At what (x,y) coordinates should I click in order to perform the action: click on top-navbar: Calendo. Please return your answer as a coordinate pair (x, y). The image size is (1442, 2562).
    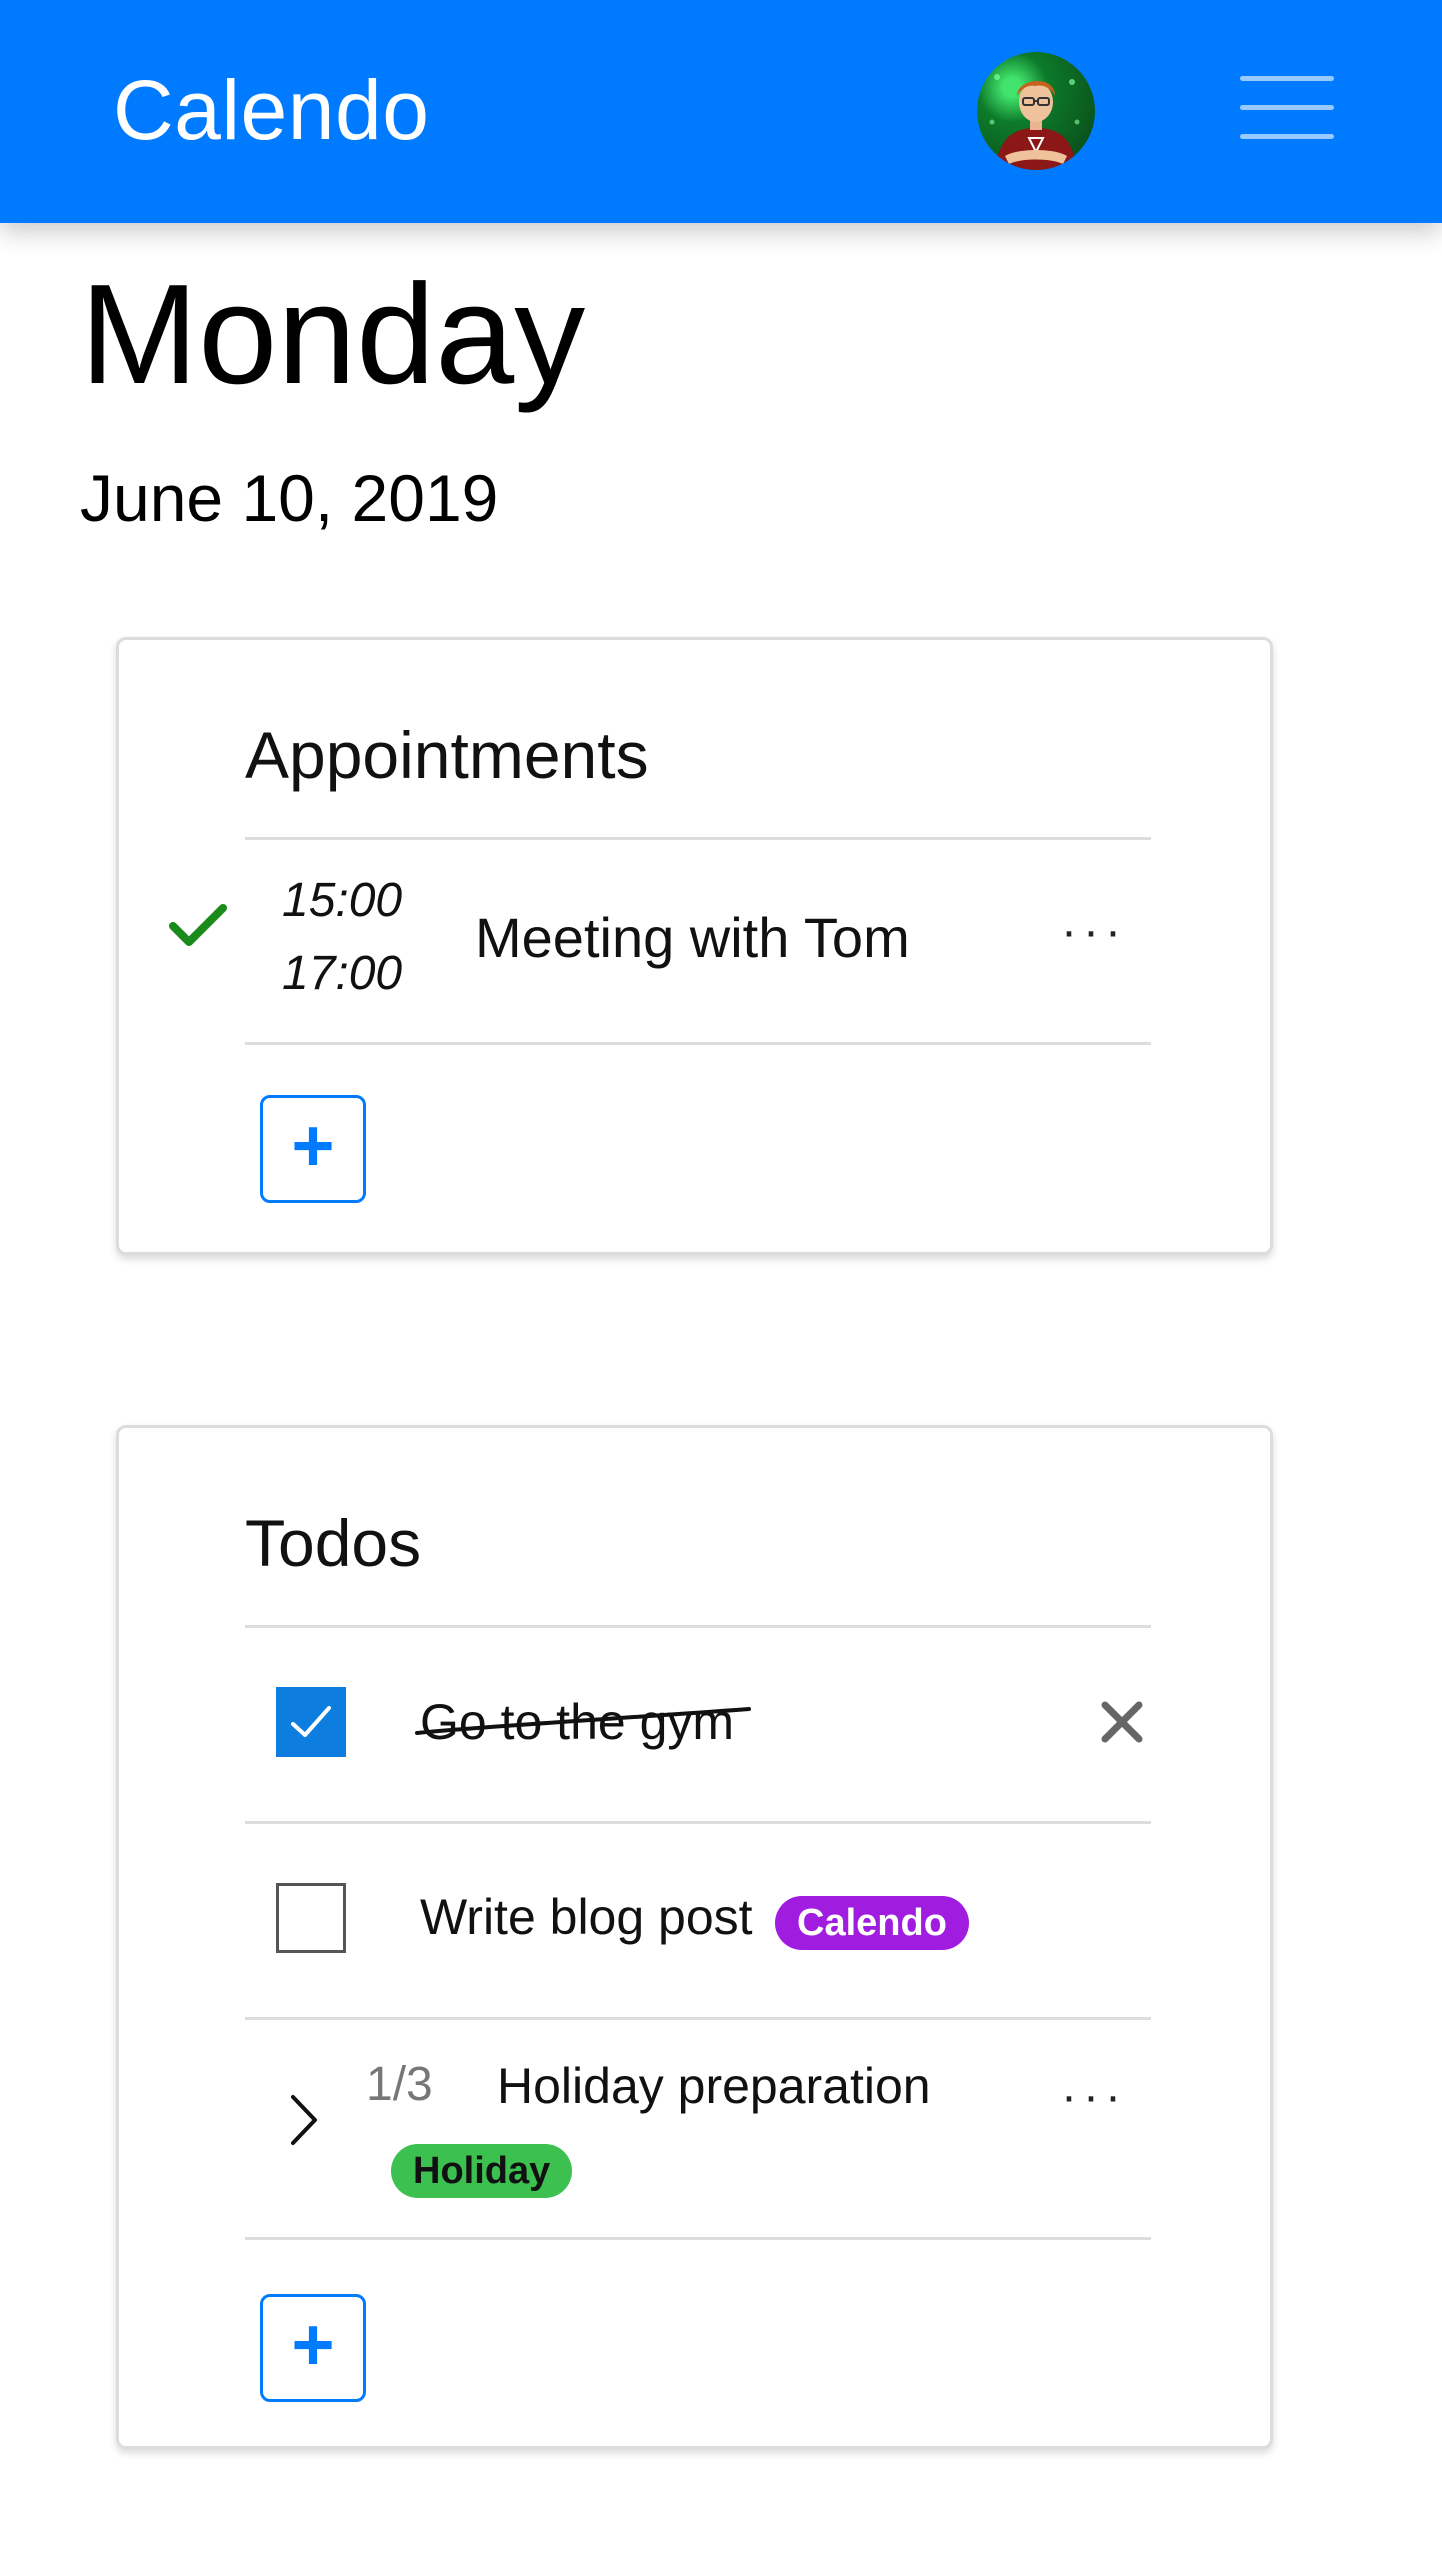
    Looking at the image, I should click on (721, 111).